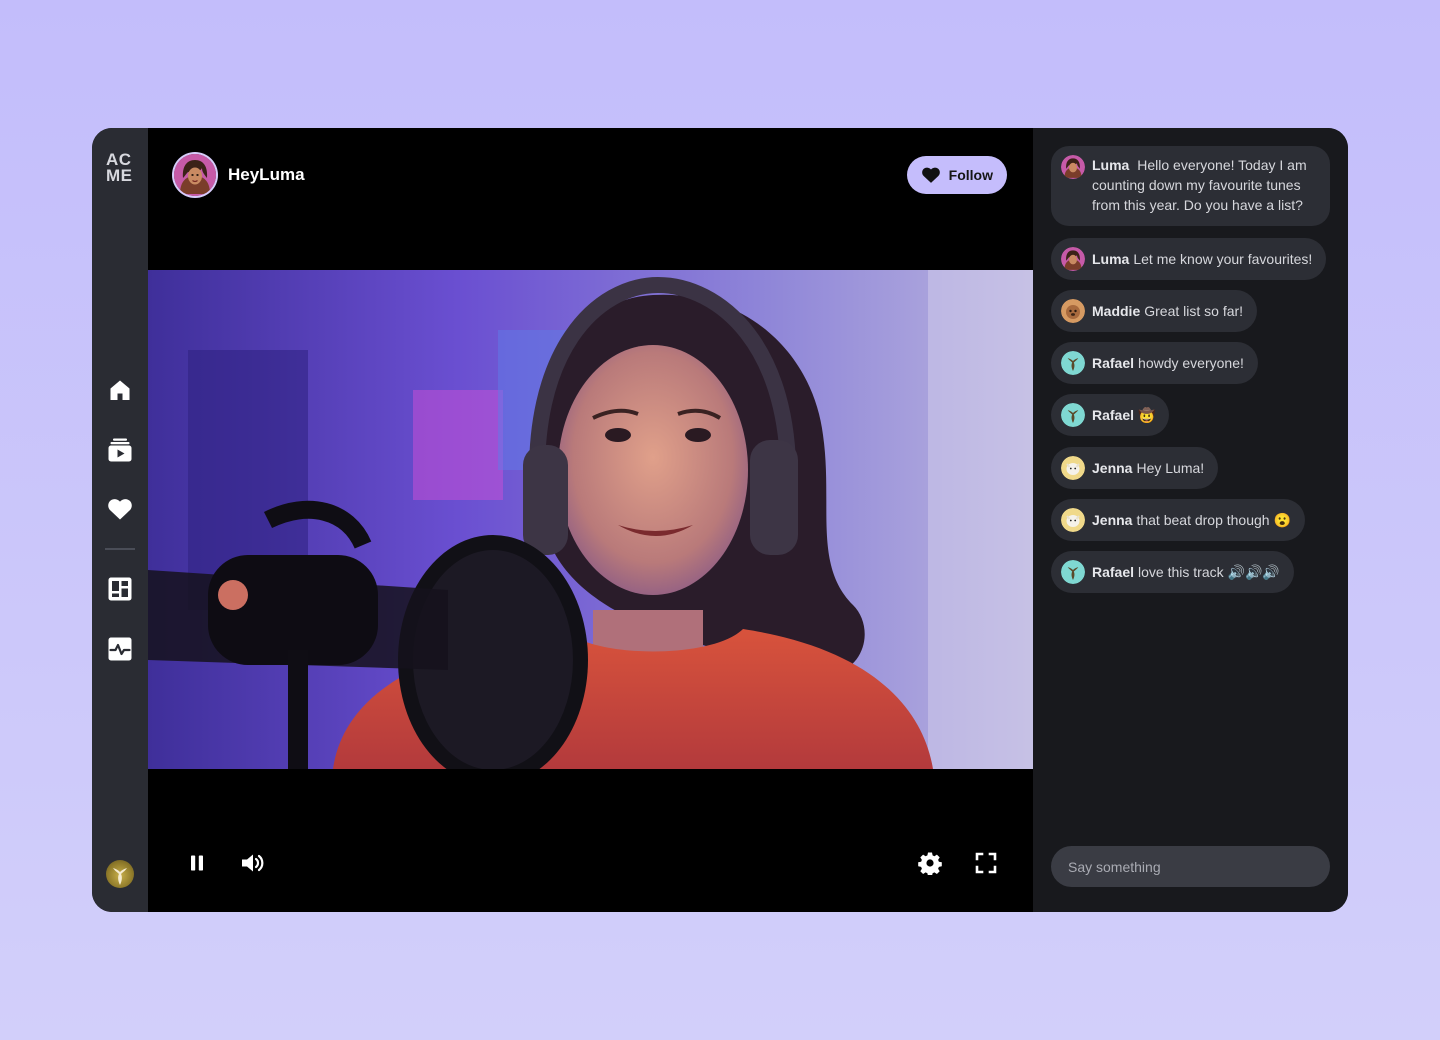 The image size is (1440, 1040). Describe the element at coordinates (1213, 520) in the screenshot. I see `chat-text: that beat drop though 😮` at that location.